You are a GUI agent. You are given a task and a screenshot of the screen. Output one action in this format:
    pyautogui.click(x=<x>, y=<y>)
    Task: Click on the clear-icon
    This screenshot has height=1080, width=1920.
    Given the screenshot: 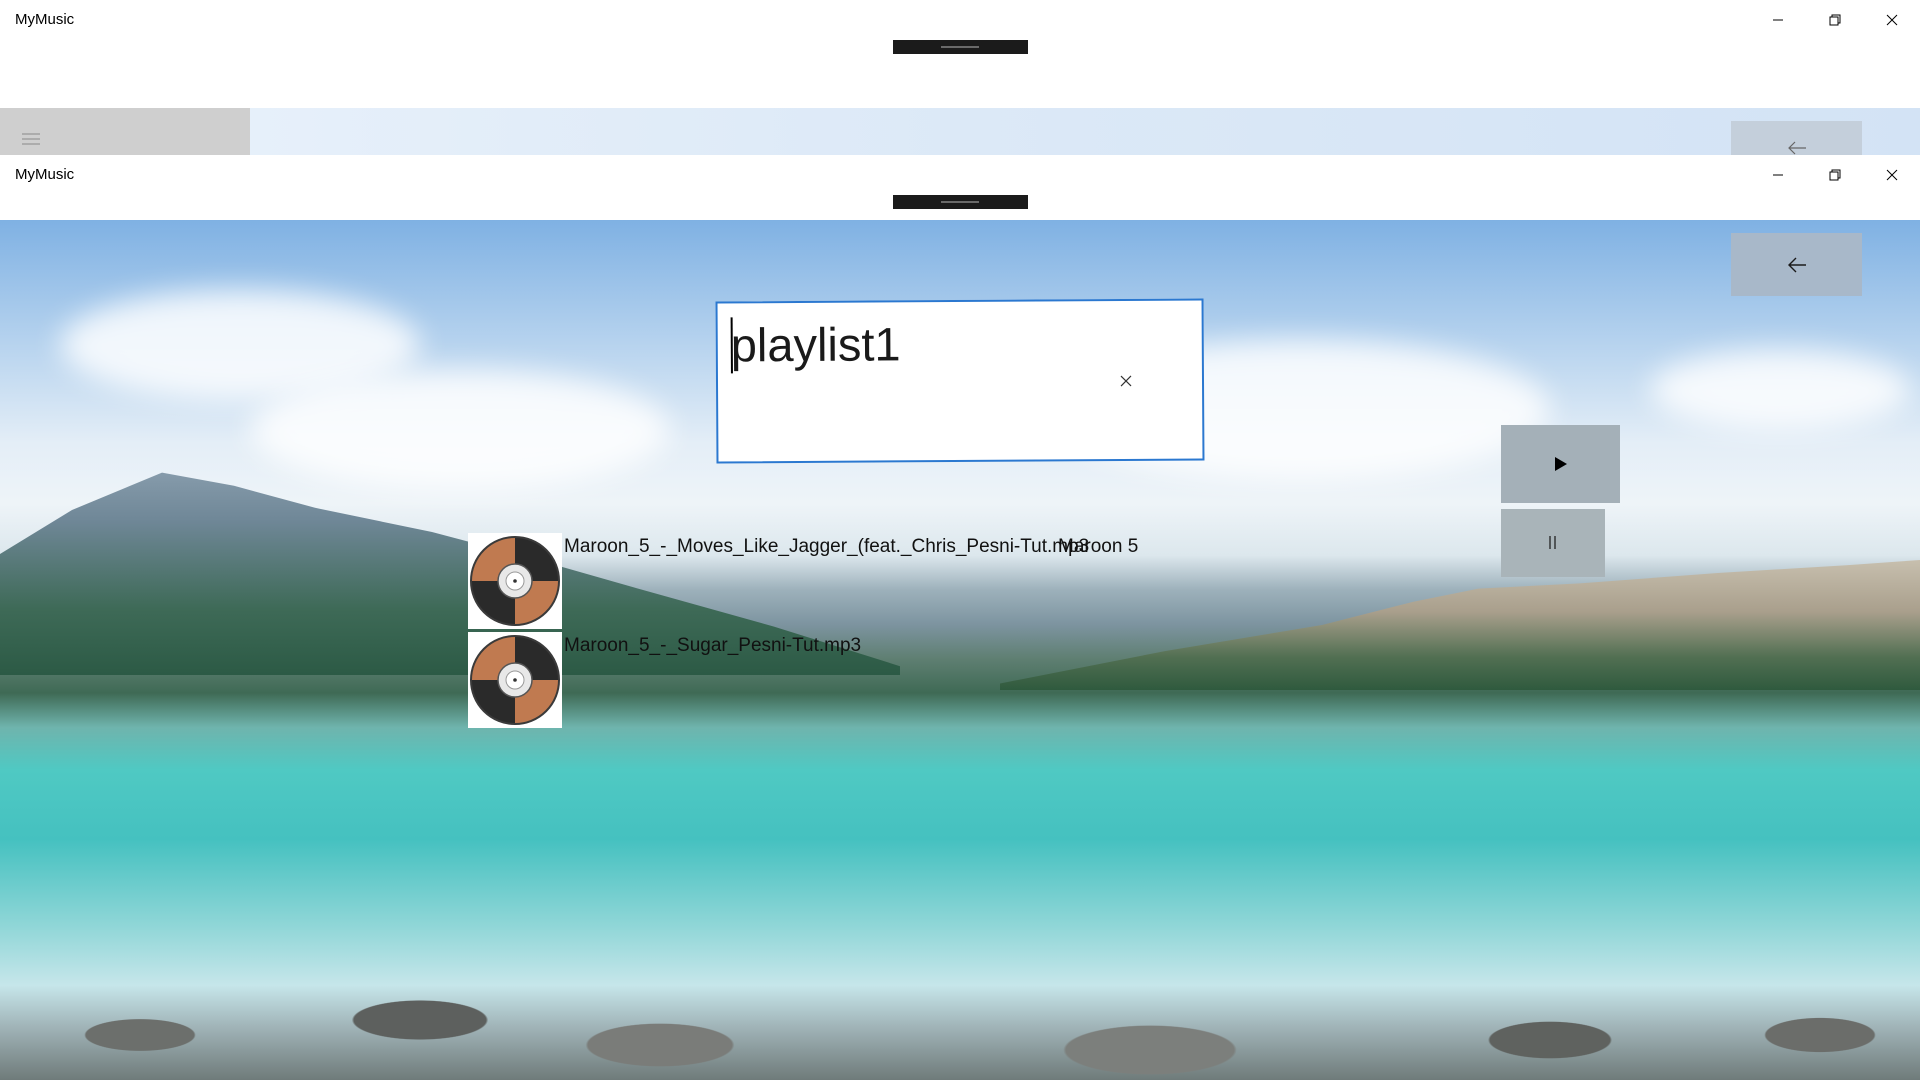 What is the action you would take?
    pyautogui.click(x=1126, y=381)
    